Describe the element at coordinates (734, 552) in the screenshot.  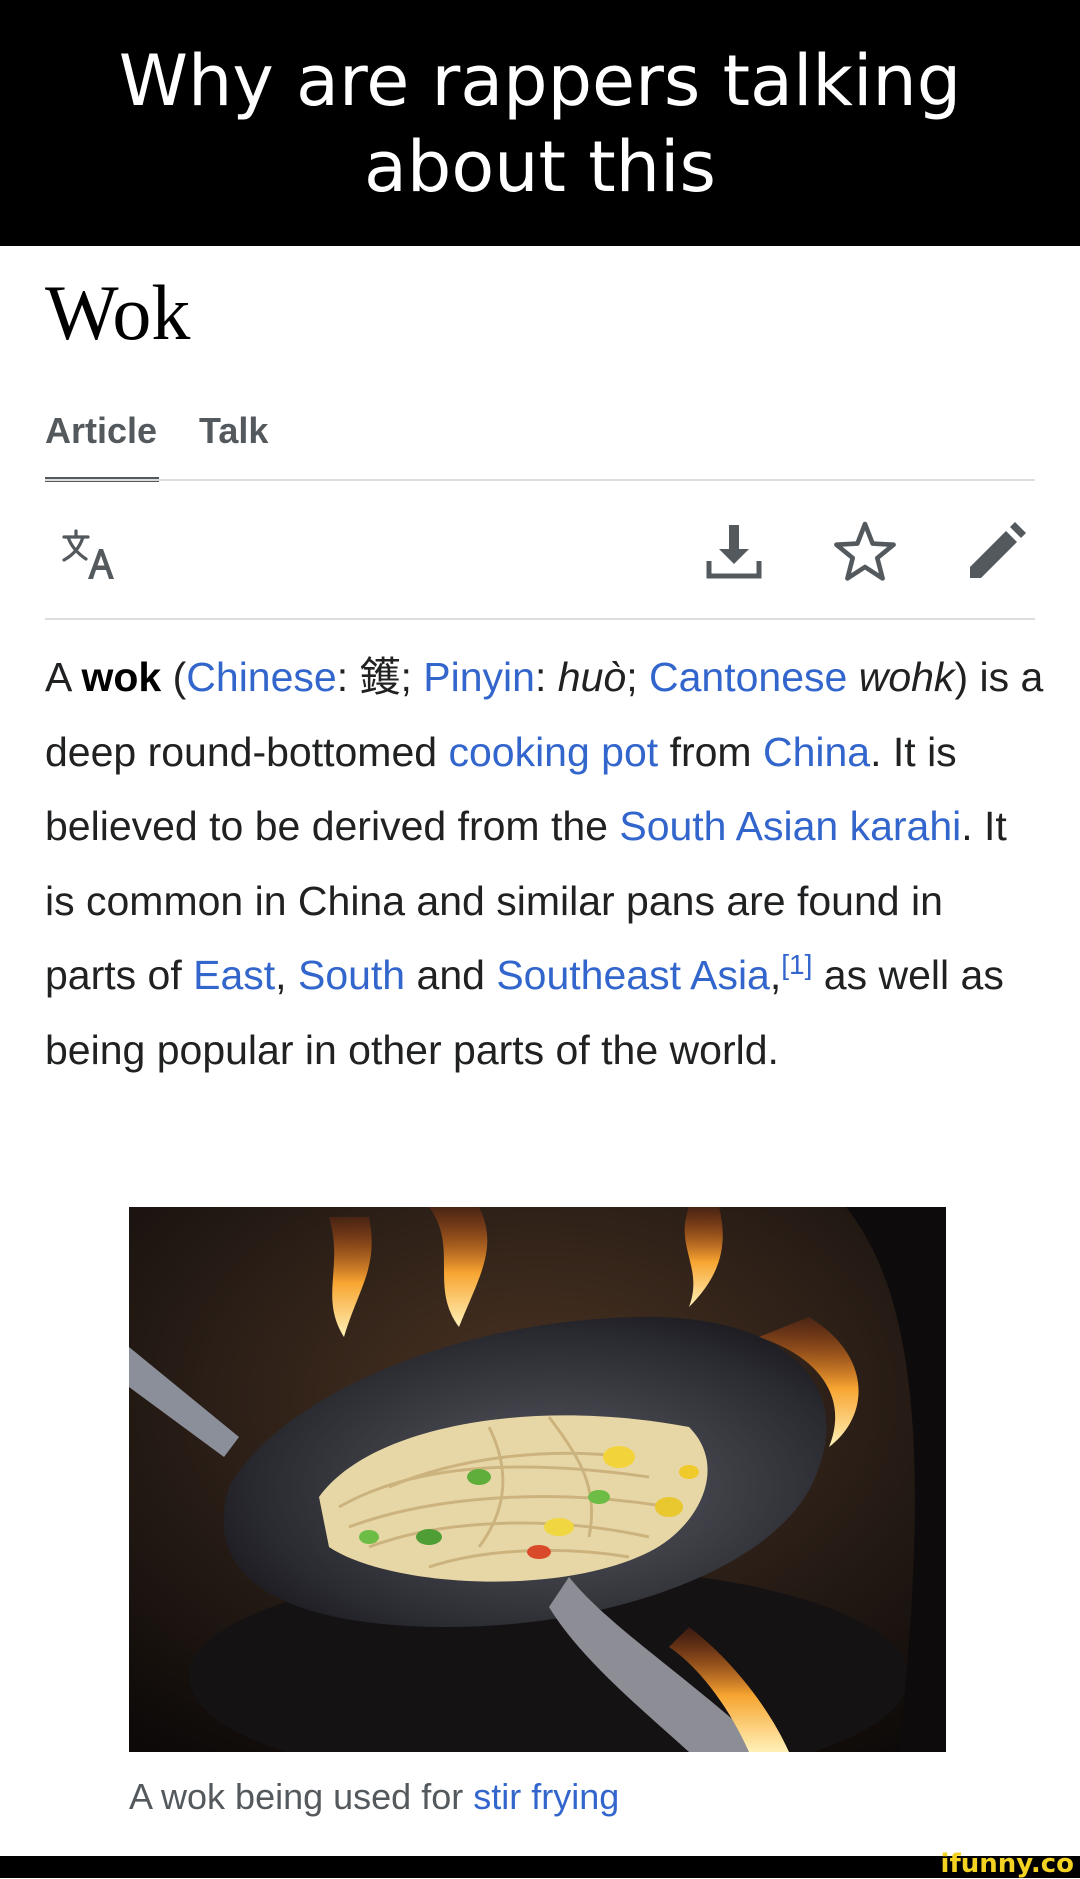
I see `download-icon` at that location.